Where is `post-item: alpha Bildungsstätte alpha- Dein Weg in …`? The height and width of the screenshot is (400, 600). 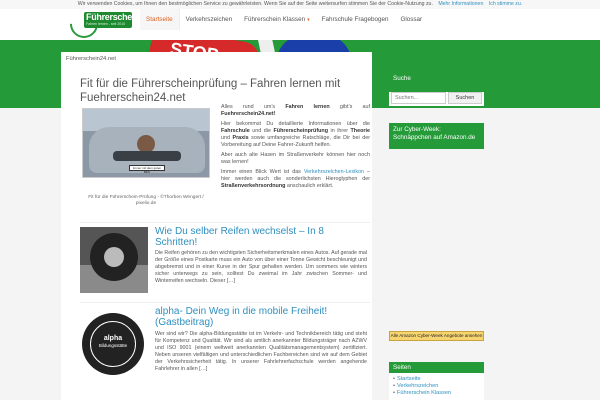 post-item: alpha Bildungsstätte alpha- Dein Weg in … is located at coordinates (225, 351).